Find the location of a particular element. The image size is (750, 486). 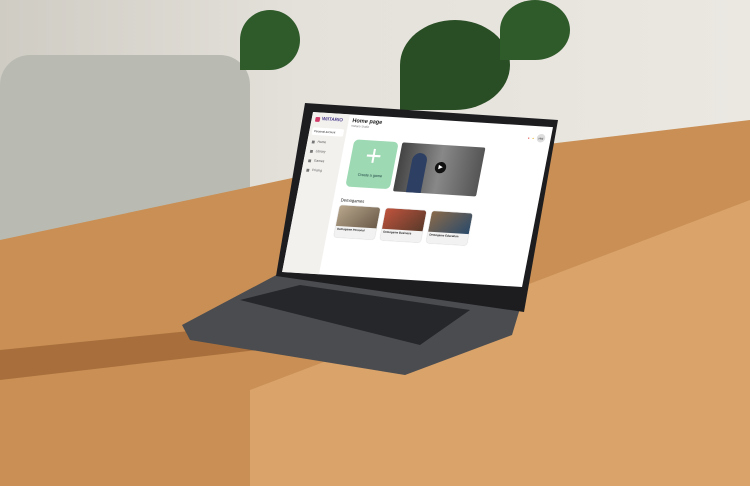

sidebar-item-pricing: Pricing is located at coordinates (320, 171).